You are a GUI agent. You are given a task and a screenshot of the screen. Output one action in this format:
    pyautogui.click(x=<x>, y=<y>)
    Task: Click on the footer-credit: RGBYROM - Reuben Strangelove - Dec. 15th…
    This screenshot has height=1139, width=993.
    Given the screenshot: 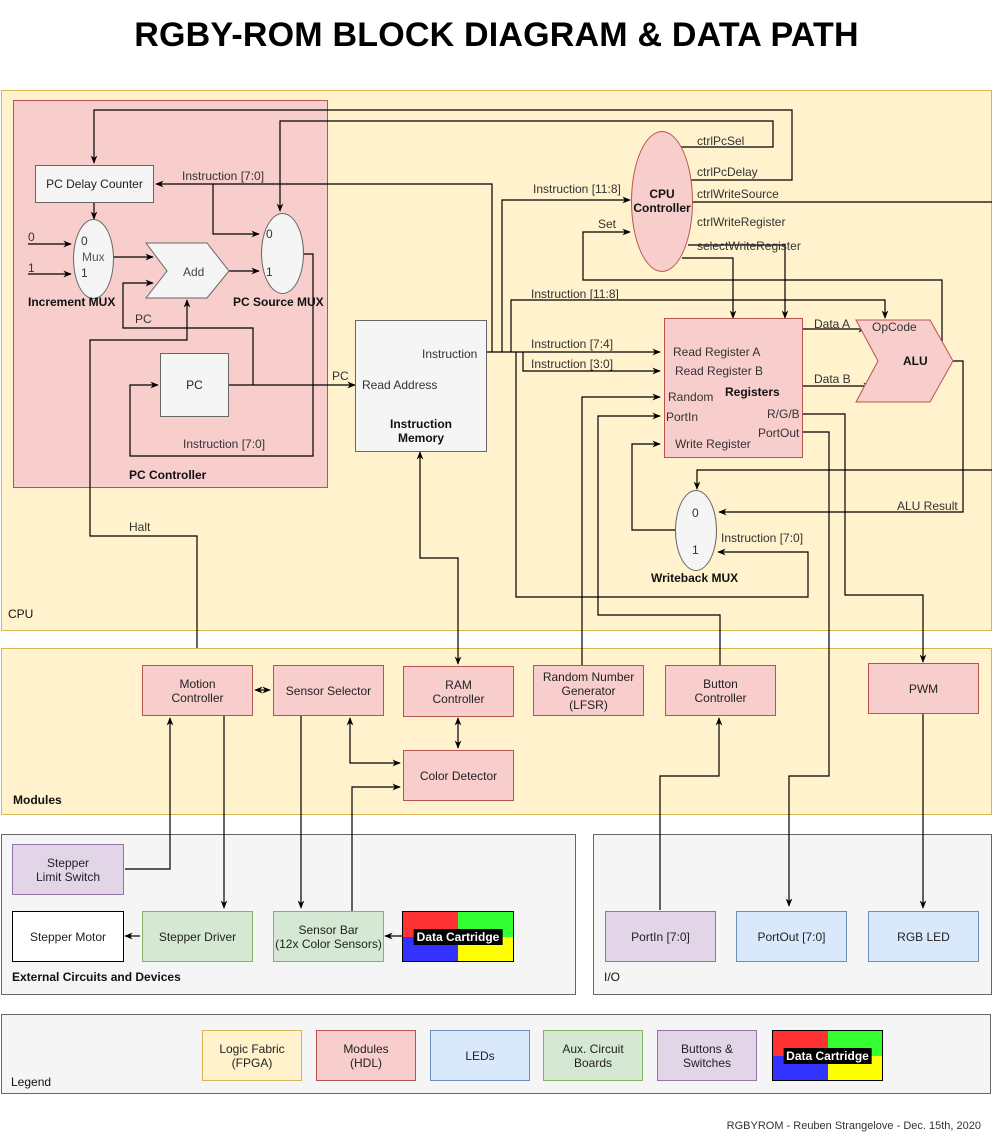 What is the action you would take?
    pyautogui.click(x=853, y=1126)
    